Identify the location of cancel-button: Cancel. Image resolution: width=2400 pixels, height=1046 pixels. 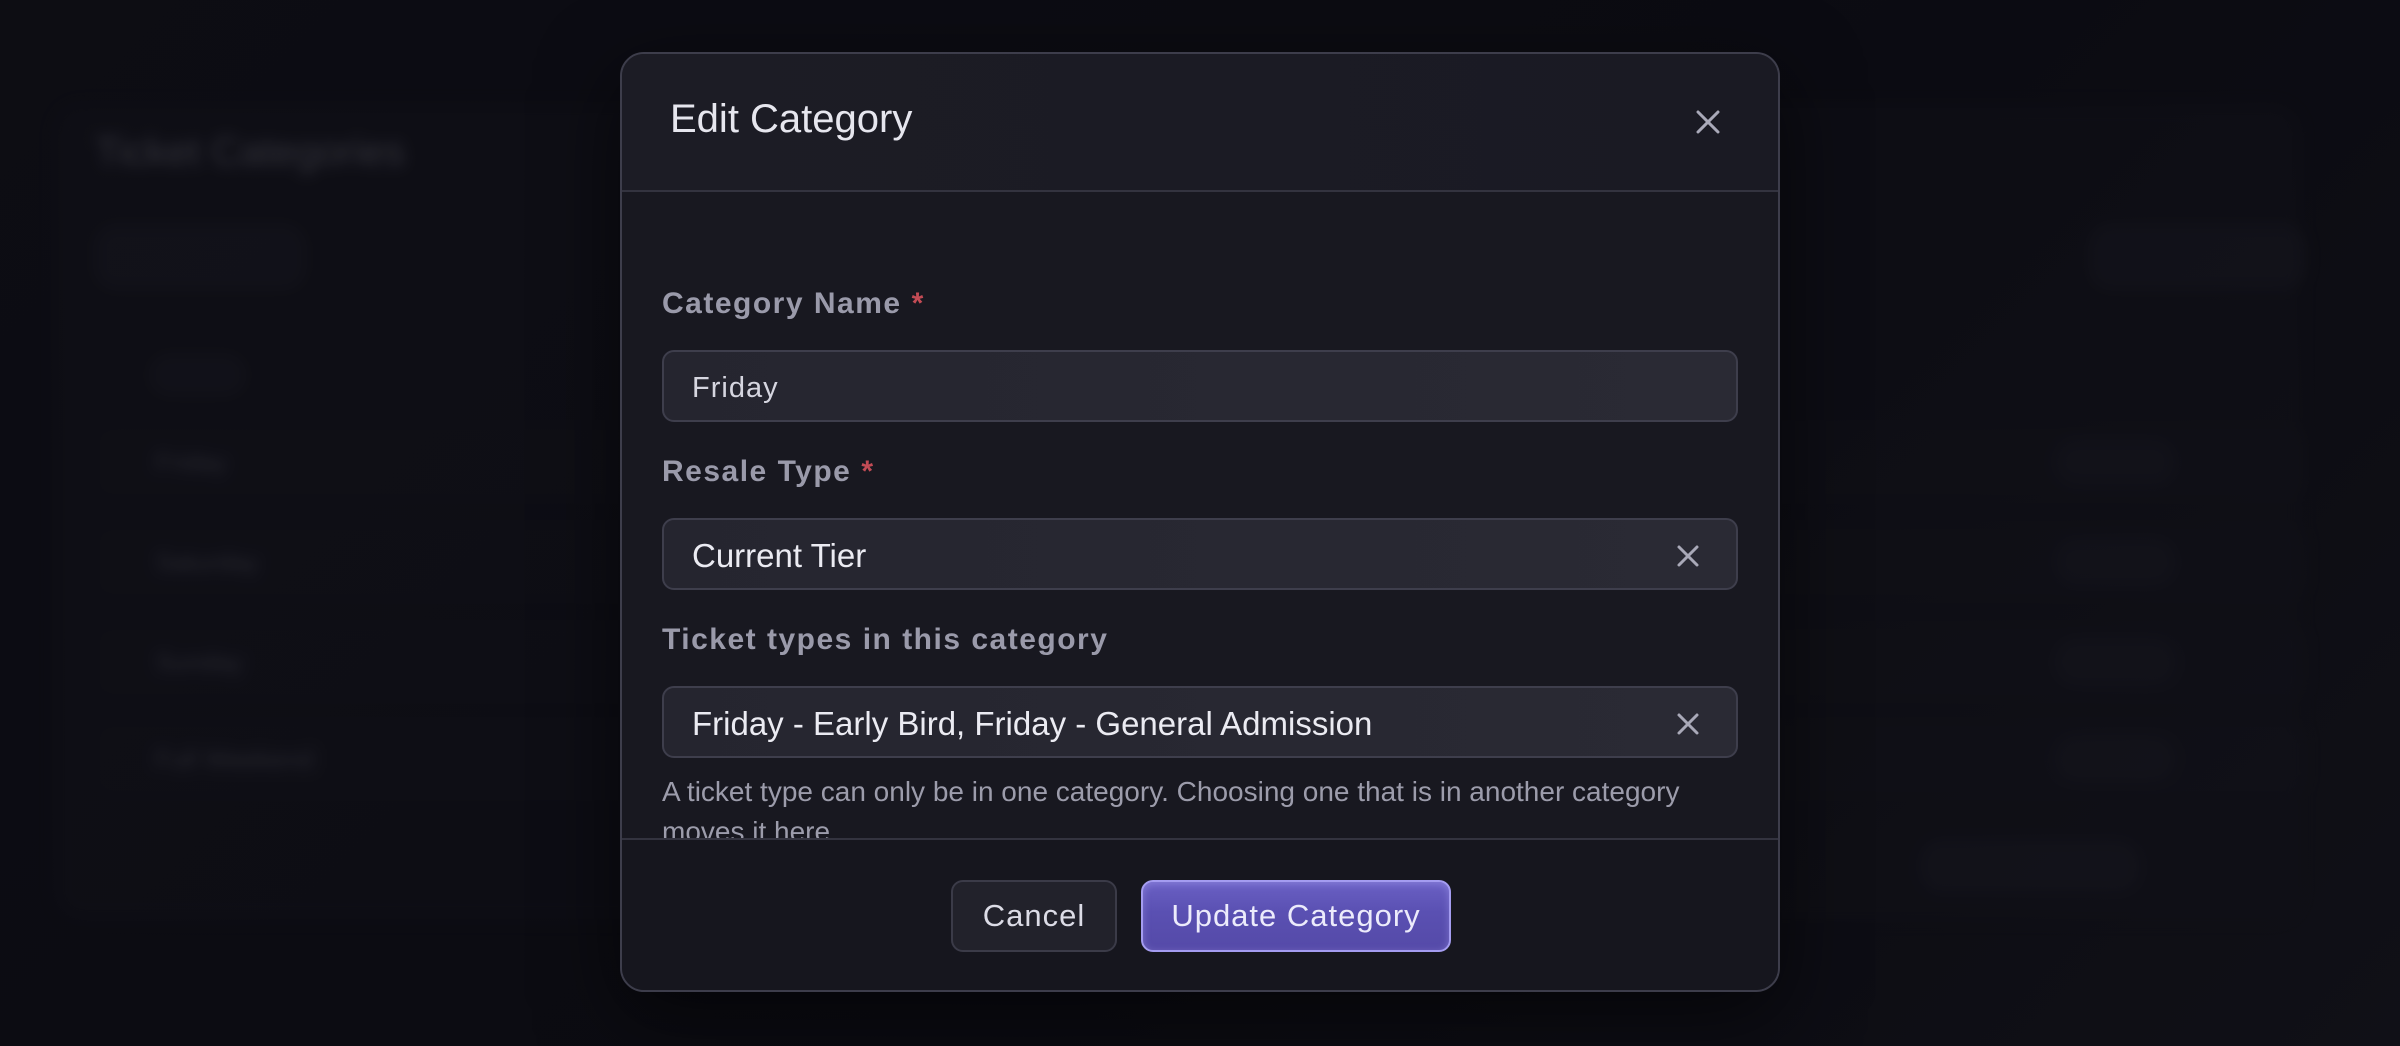
(1034, 916).